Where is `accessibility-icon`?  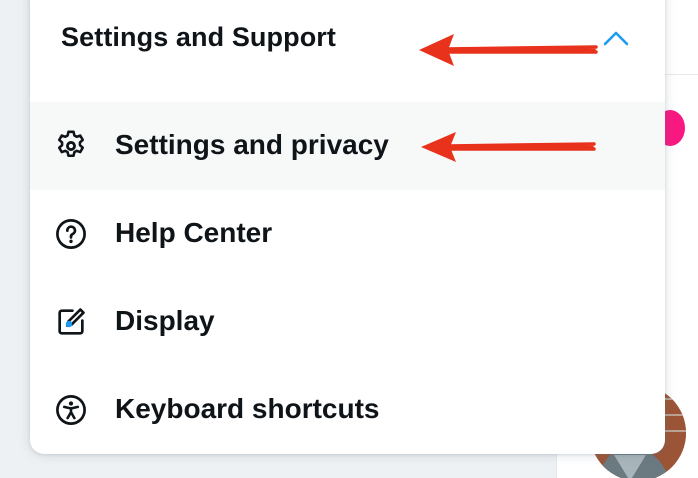
accessibility-icon is located at coordinates (71, 410).